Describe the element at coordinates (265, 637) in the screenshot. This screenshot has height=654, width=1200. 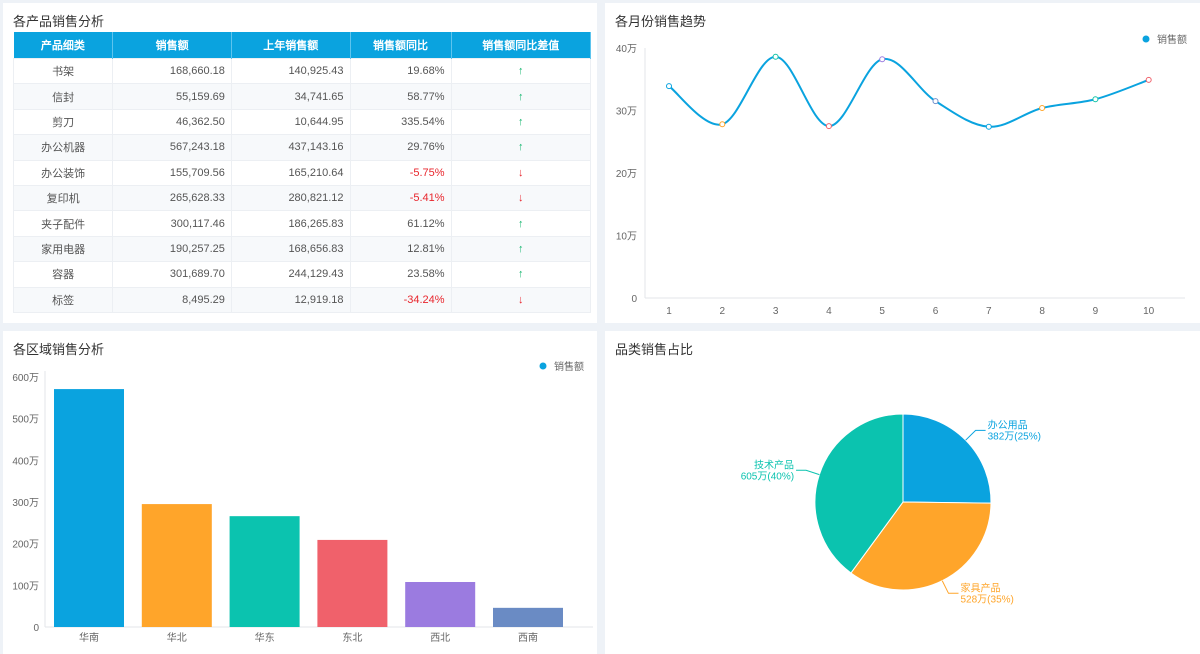
I see `x-tick-label: 华东` at that location.